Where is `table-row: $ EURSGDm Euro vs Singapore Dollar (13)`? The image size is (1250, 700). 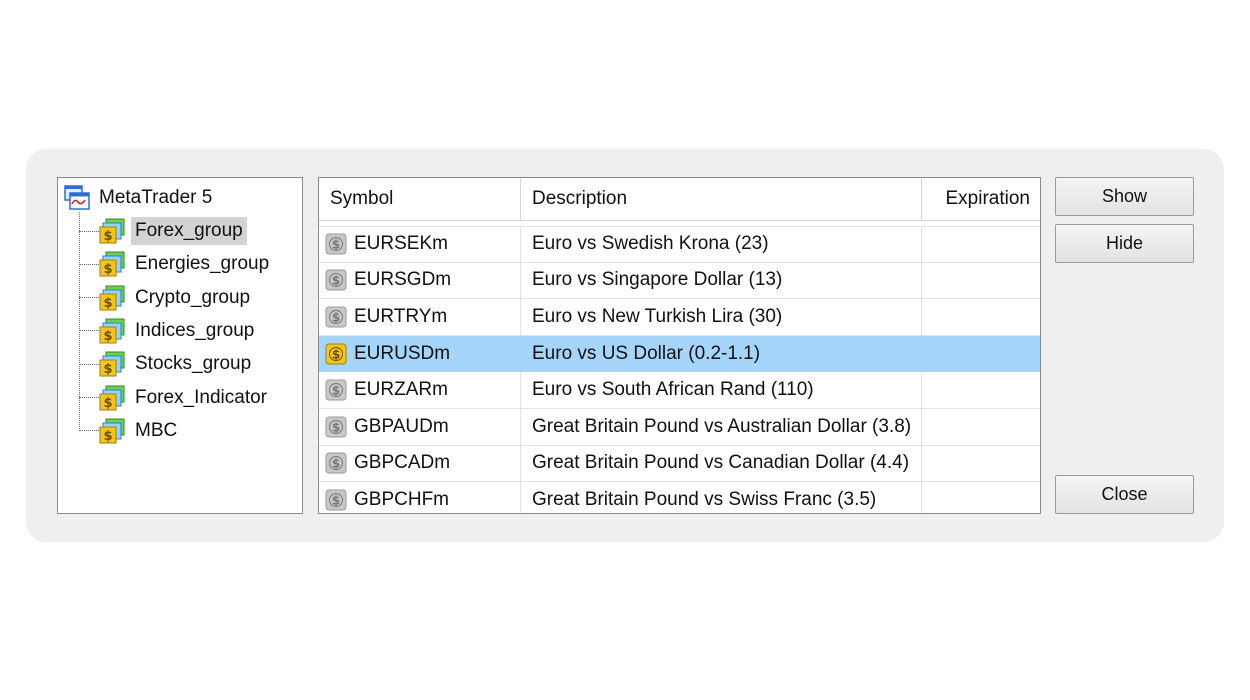
table-row: $ EURSGDm Euro vs Singapore Dollar (13) is located at coordinates (679, 281).